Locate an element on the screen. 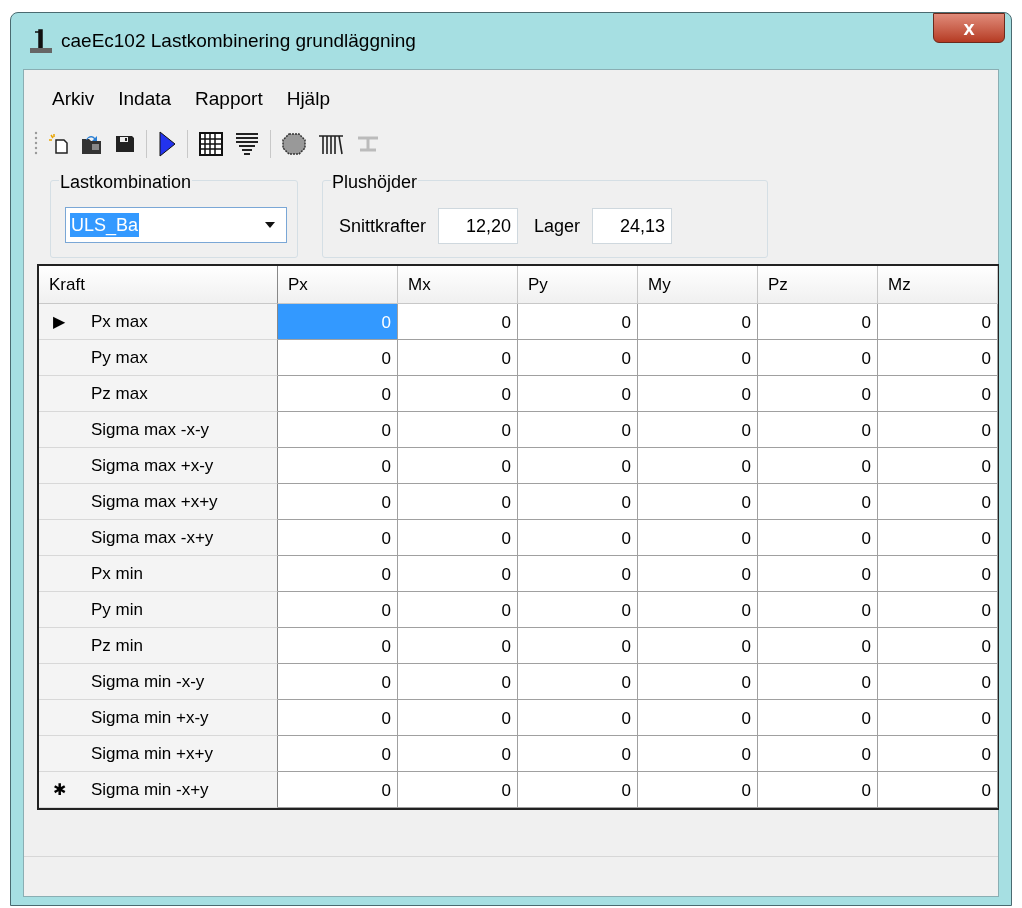 This screenshot has width=1022, height=908. open-folder-icon is located at coordinates (92, 144).